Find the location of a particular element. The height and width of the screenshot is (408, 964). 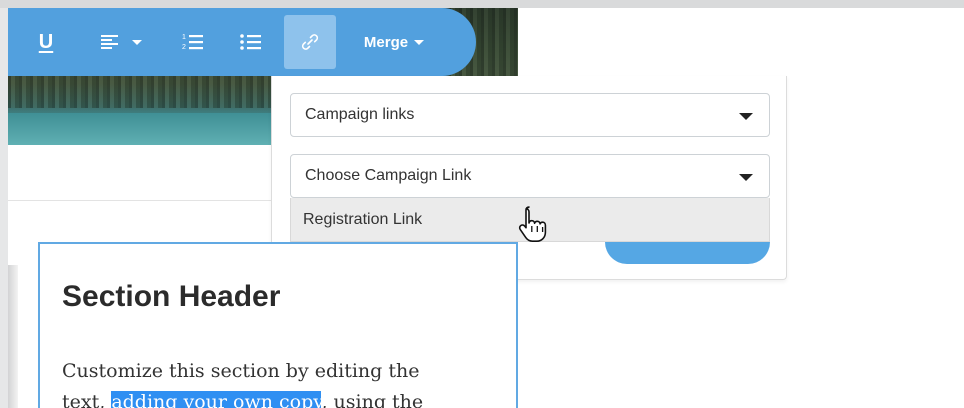

link-type-select-value: Campaign links is located at coordinates (360, 114).